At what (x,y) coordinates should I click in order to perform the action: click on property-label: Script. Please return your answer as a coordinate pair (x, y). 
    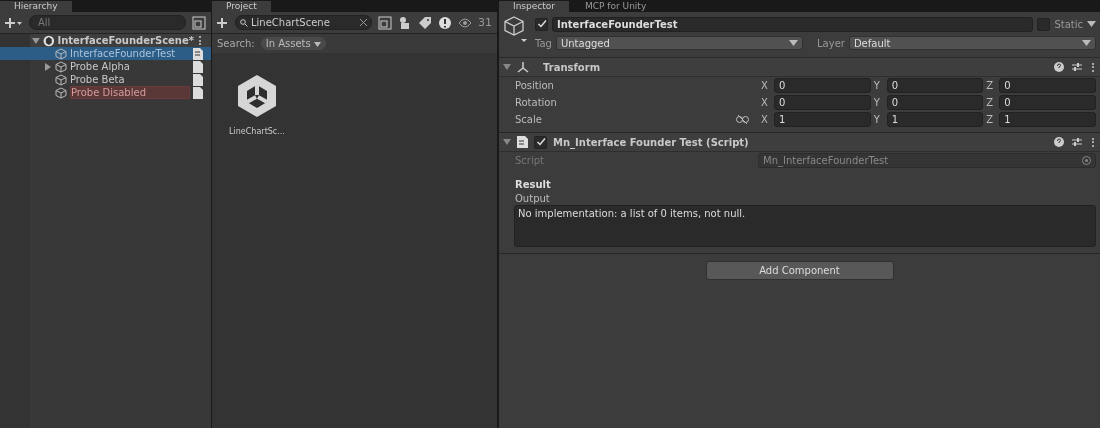
    Looking at the image, I should click on (530, 160).